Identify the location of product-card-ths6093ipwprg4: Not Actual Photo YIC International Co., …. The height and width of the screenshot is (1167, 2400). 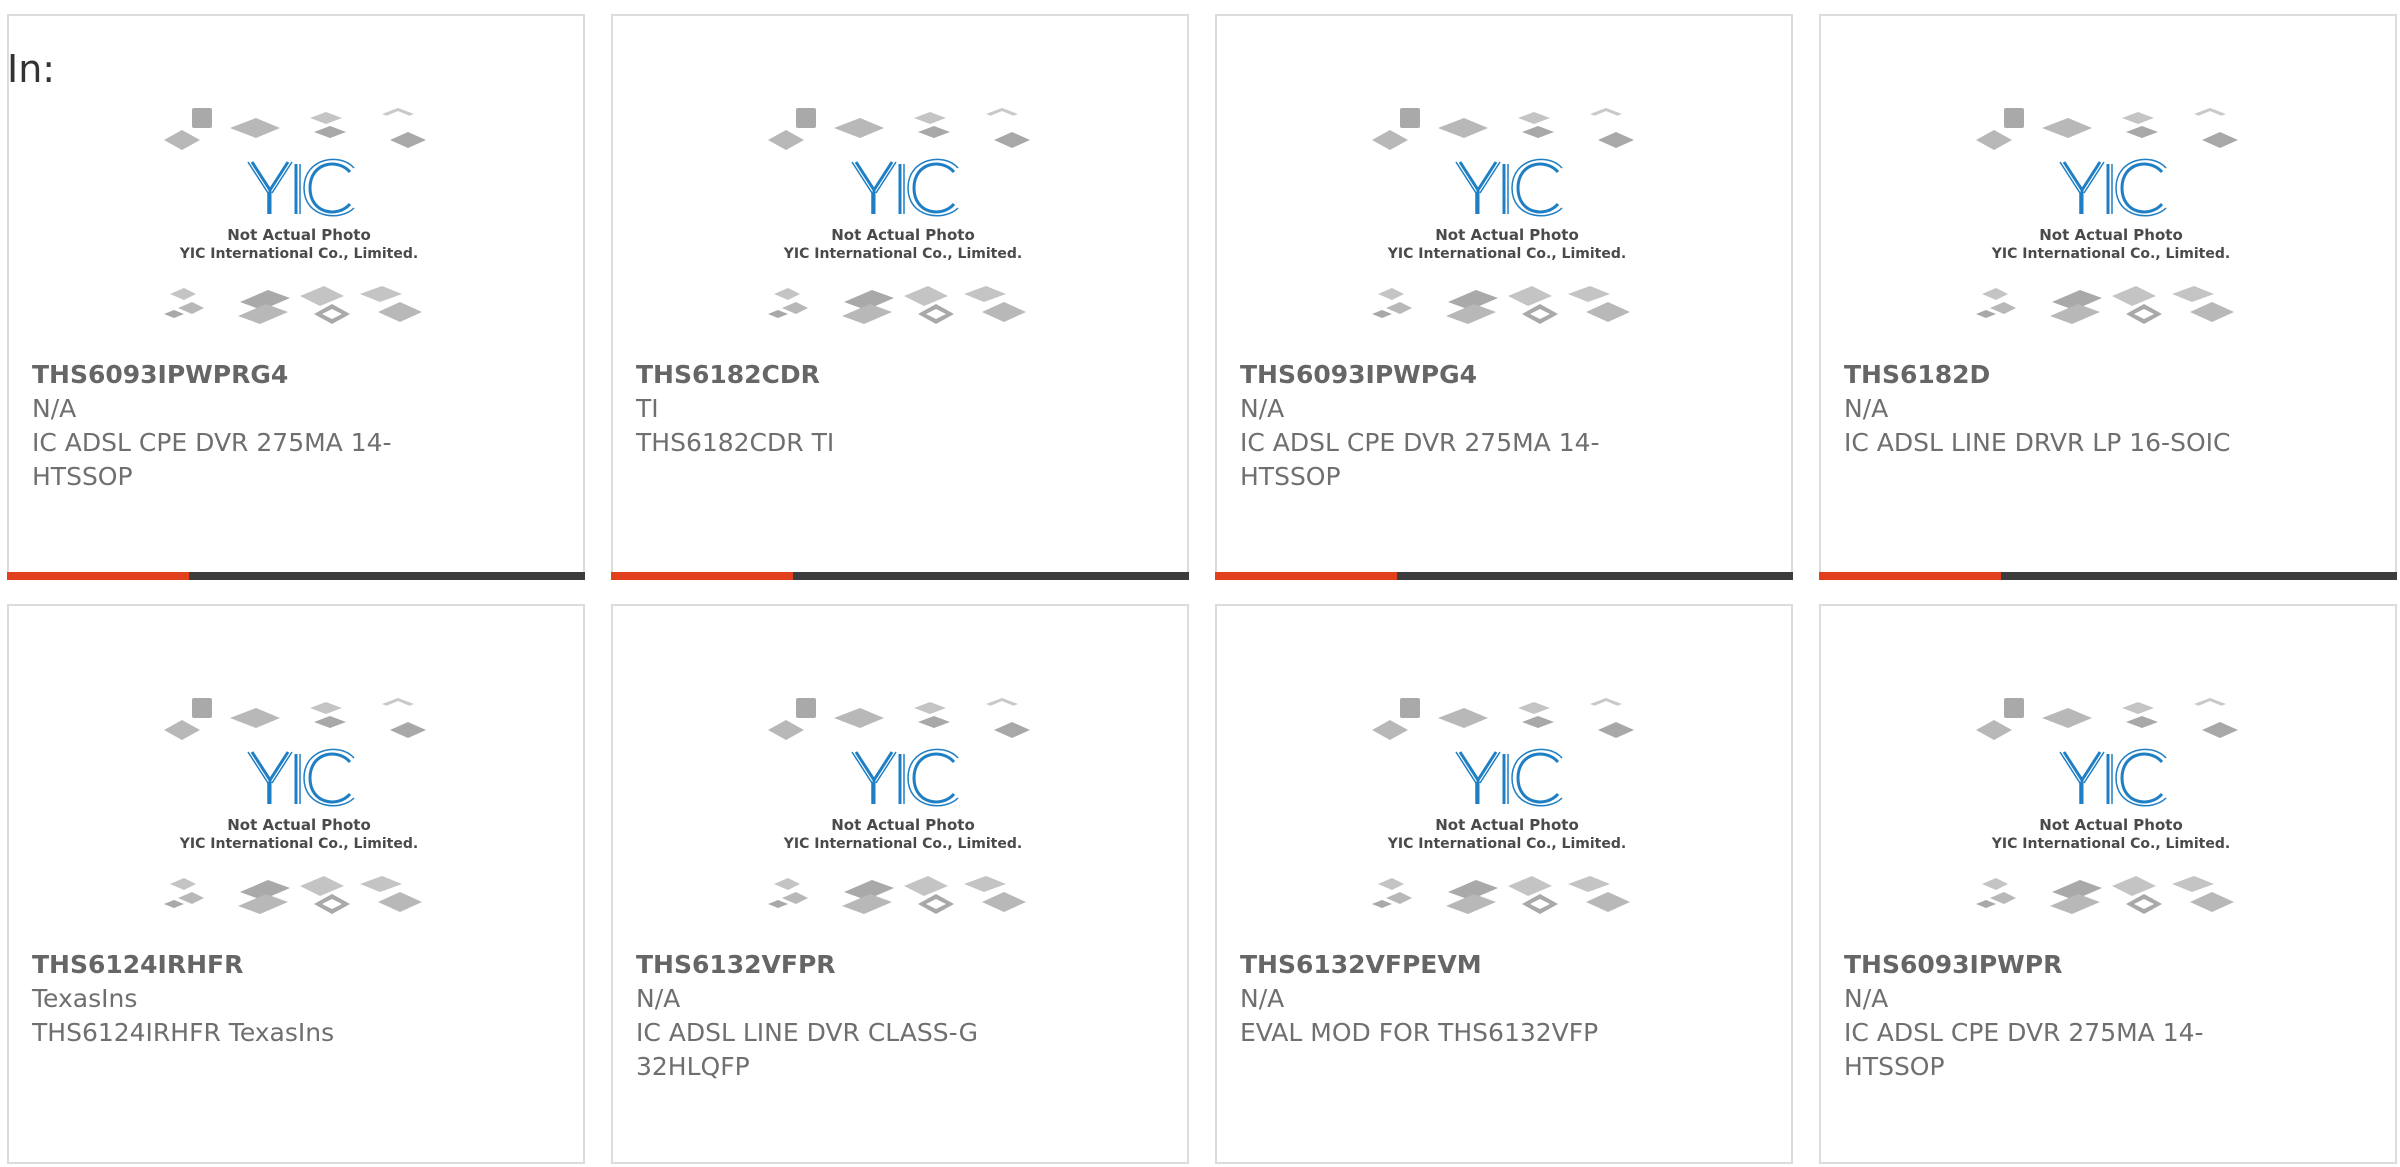
(296, 297).